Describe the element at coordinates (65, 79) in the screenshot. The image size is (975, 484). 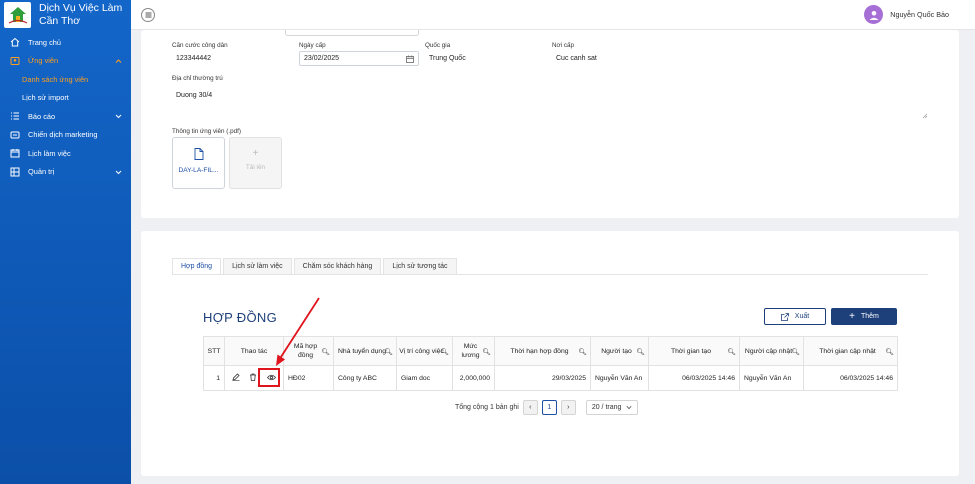
I see `sidebar-subitem-candidate-list: Danh sách ứng viên` at that location.